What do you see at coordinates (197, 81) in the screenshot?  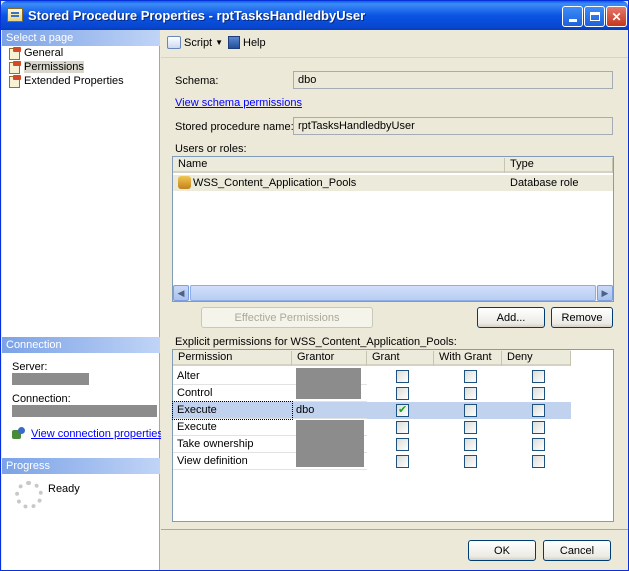 I see `schema-label: Schema:` at bounding box center [197, 81].